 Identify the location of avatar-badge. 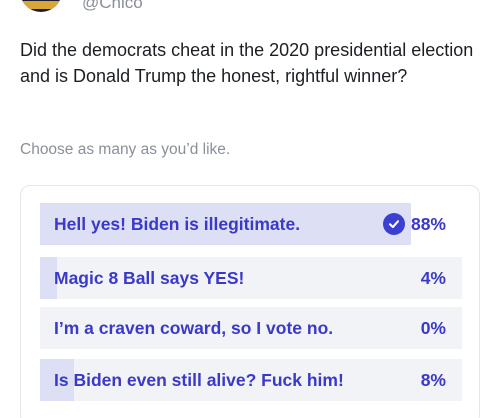
(41, 5).